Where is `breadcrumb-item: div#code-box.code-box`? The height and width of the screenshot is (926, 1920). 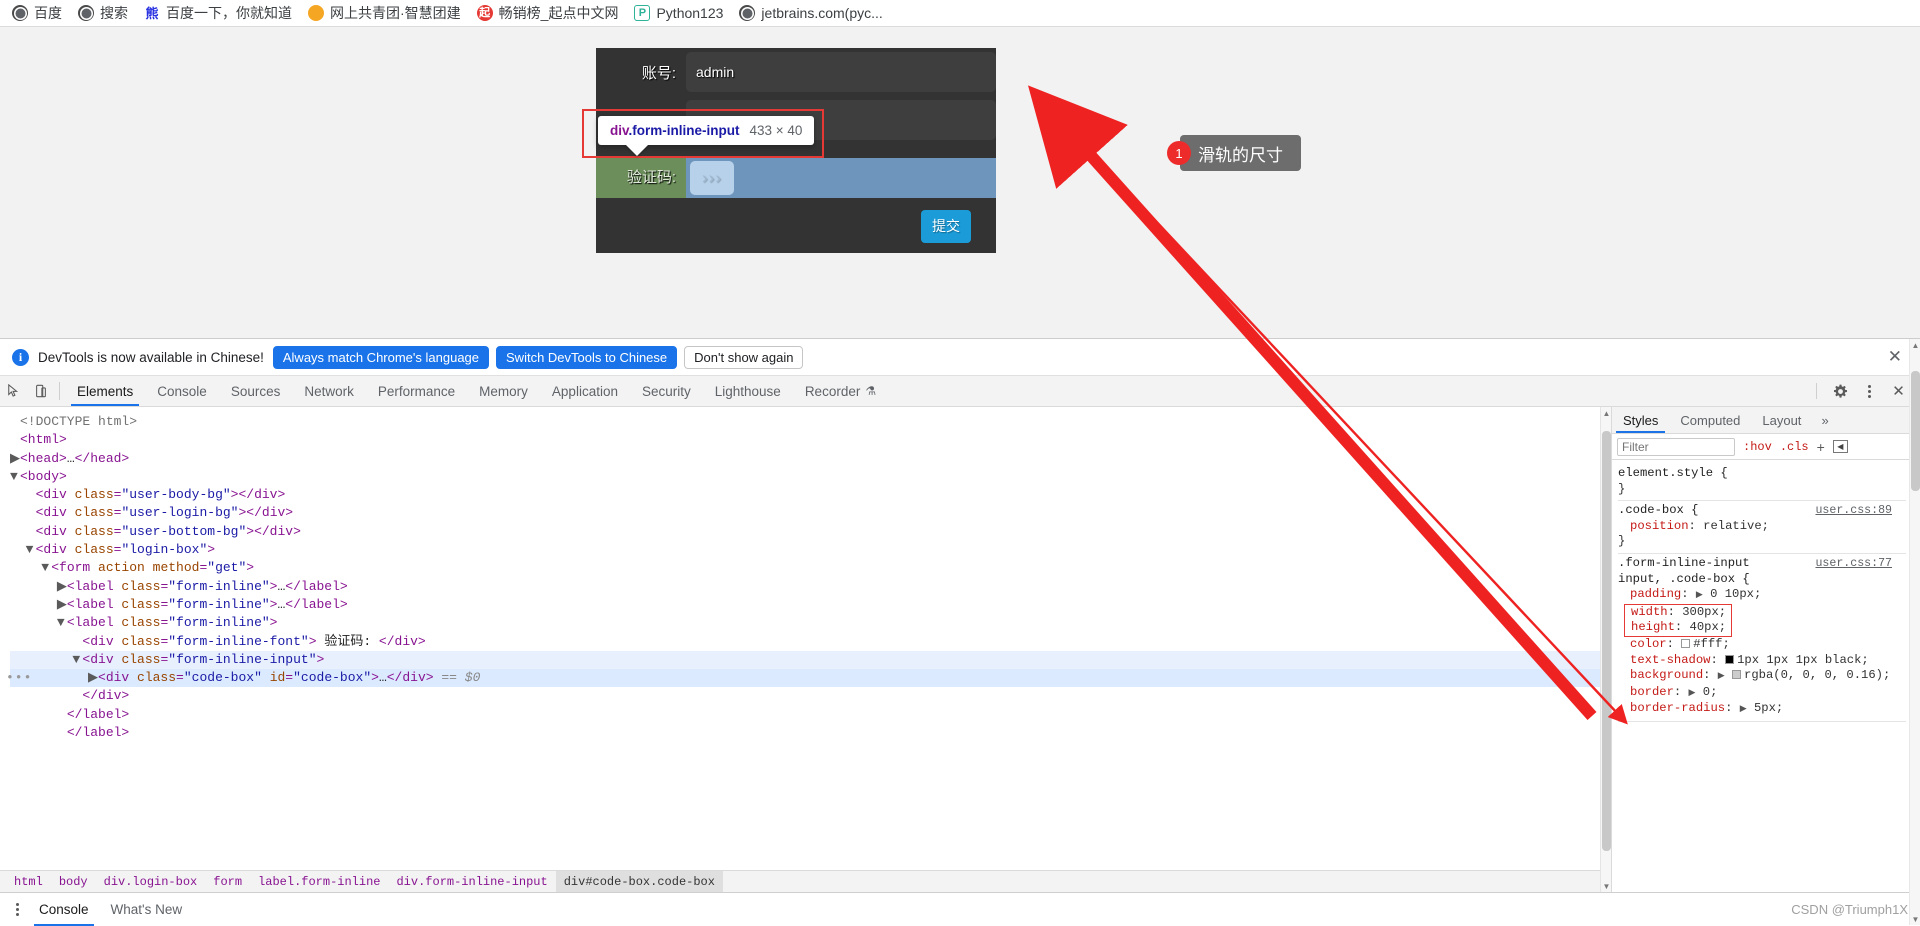 breadcrumb-item: div#code-box.code-box is located at coordinates (639, 881).